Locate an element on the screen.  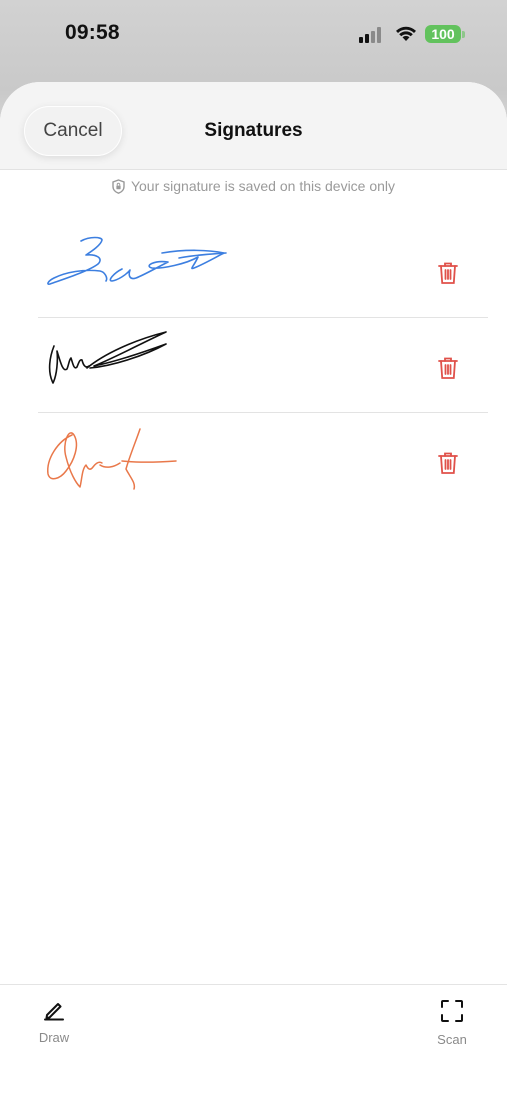
scan-label: Scan is located at coordinates (452, 1039).